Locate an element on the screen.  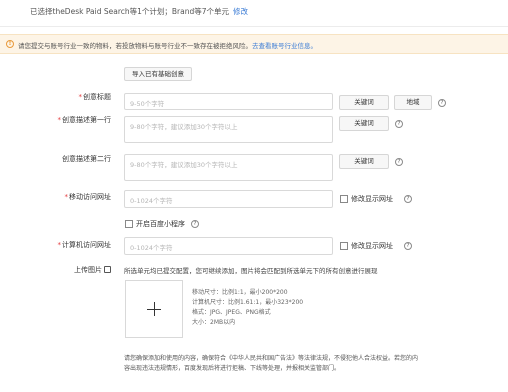
image-upload-area is located at coordinates (154, 309).